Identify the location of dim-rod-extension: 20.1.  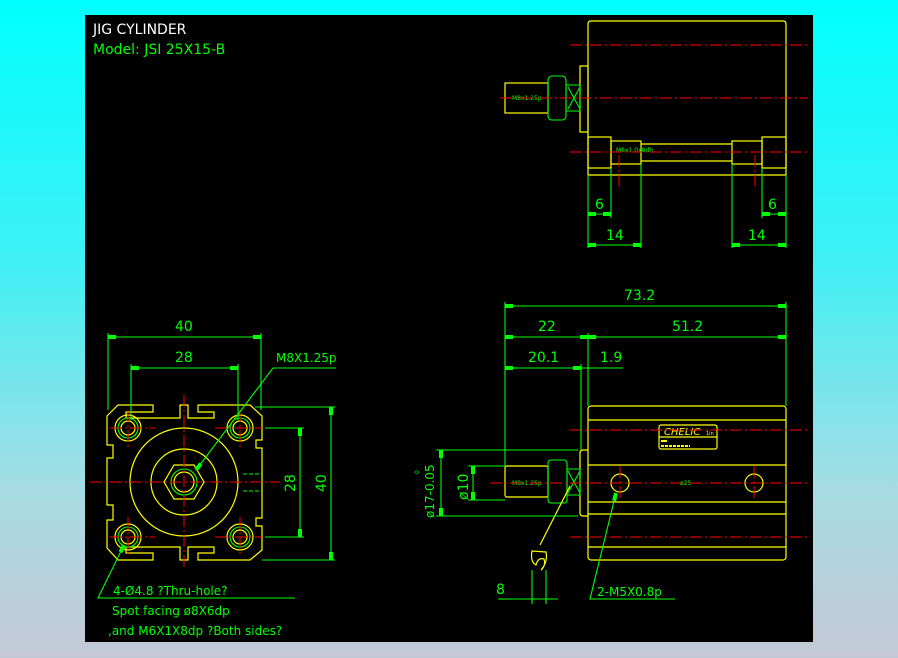
(543, 358).